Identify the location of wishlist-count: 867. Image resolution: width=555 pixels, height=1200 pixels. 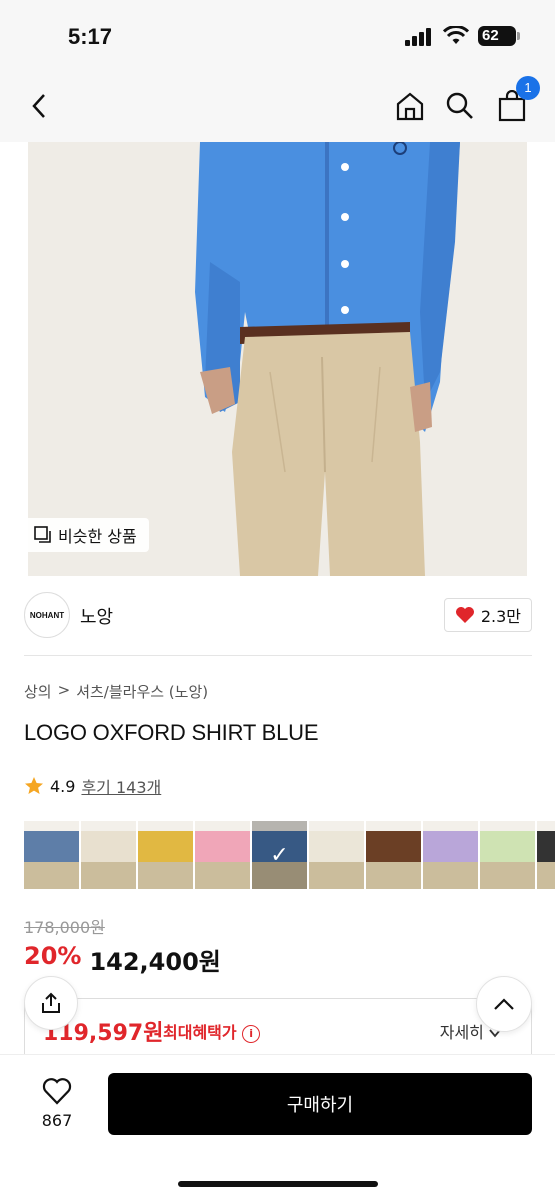
(57, 1120).